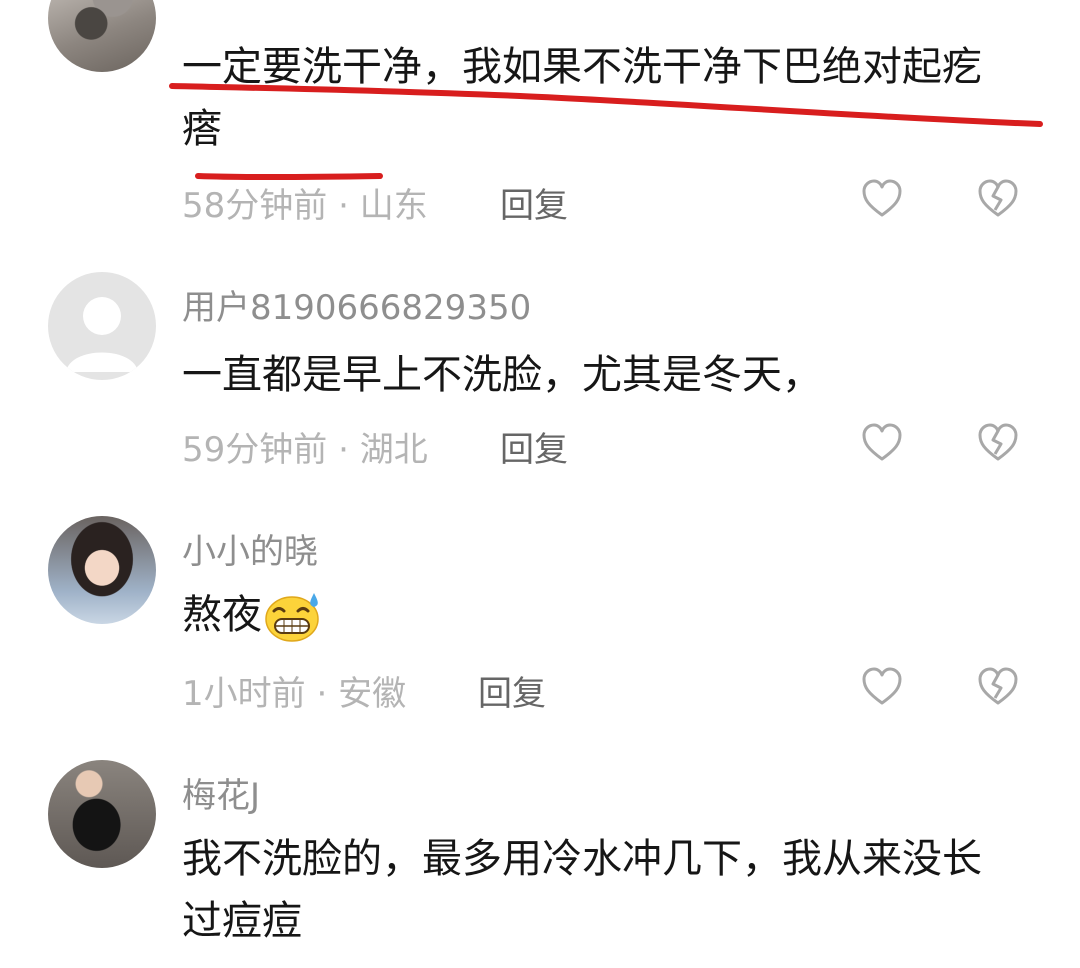  Describe the element at coordinates (502, 375) in the screenshot. I see `comment-text: 一直都是早上不洗脸，尤其是冬天，` at that location.